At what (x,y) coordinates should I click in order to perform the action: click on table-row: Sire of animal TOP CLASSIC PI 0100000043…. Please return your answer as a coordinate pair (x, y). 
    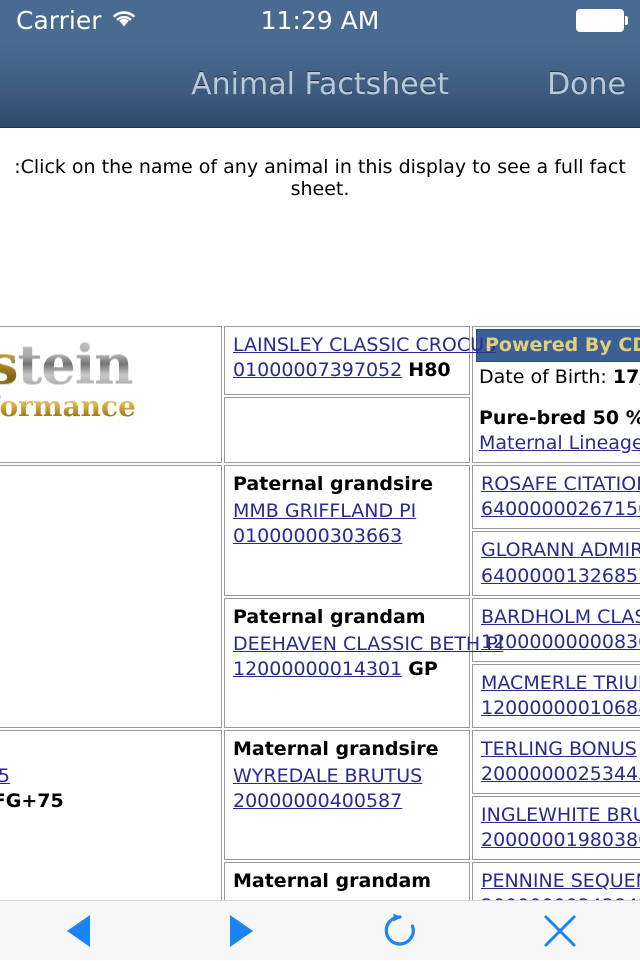
    Looking at the image, I should click on (320, 497).